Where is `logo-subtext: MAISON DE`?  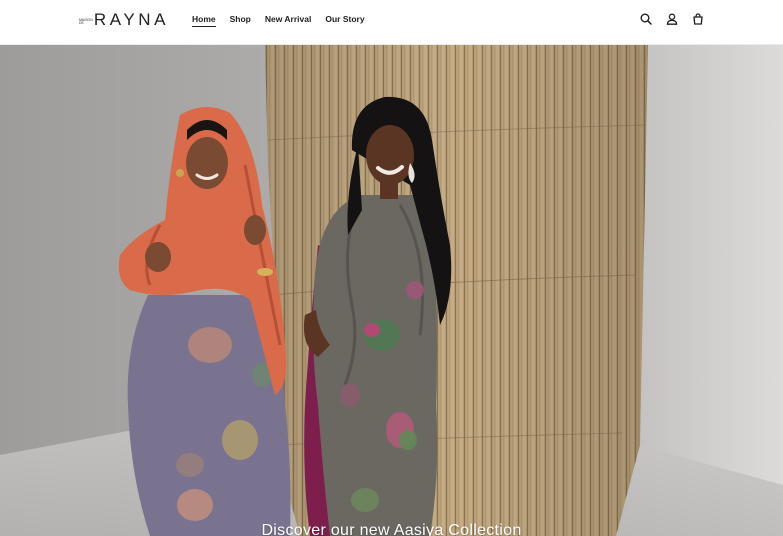
logo-subtext: MAISON DE is located at coordinates (86, 21).